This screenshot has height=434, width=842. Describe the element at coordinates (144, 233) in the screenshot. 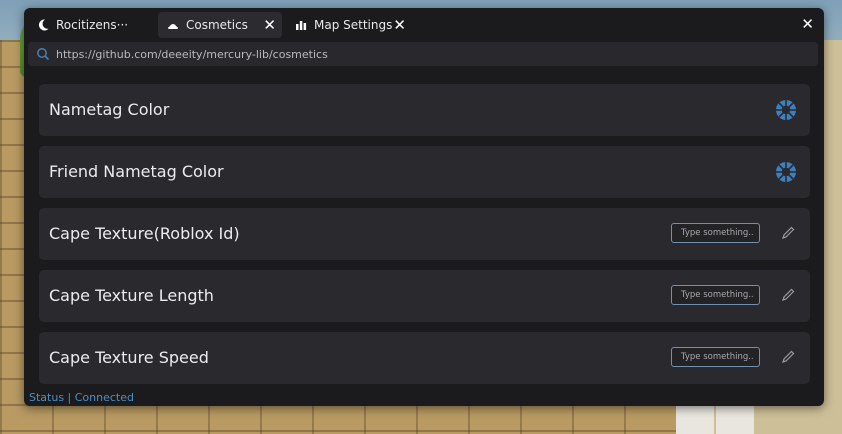

I see `setting-label: Cape Texture(Roblox Id)` at that location.